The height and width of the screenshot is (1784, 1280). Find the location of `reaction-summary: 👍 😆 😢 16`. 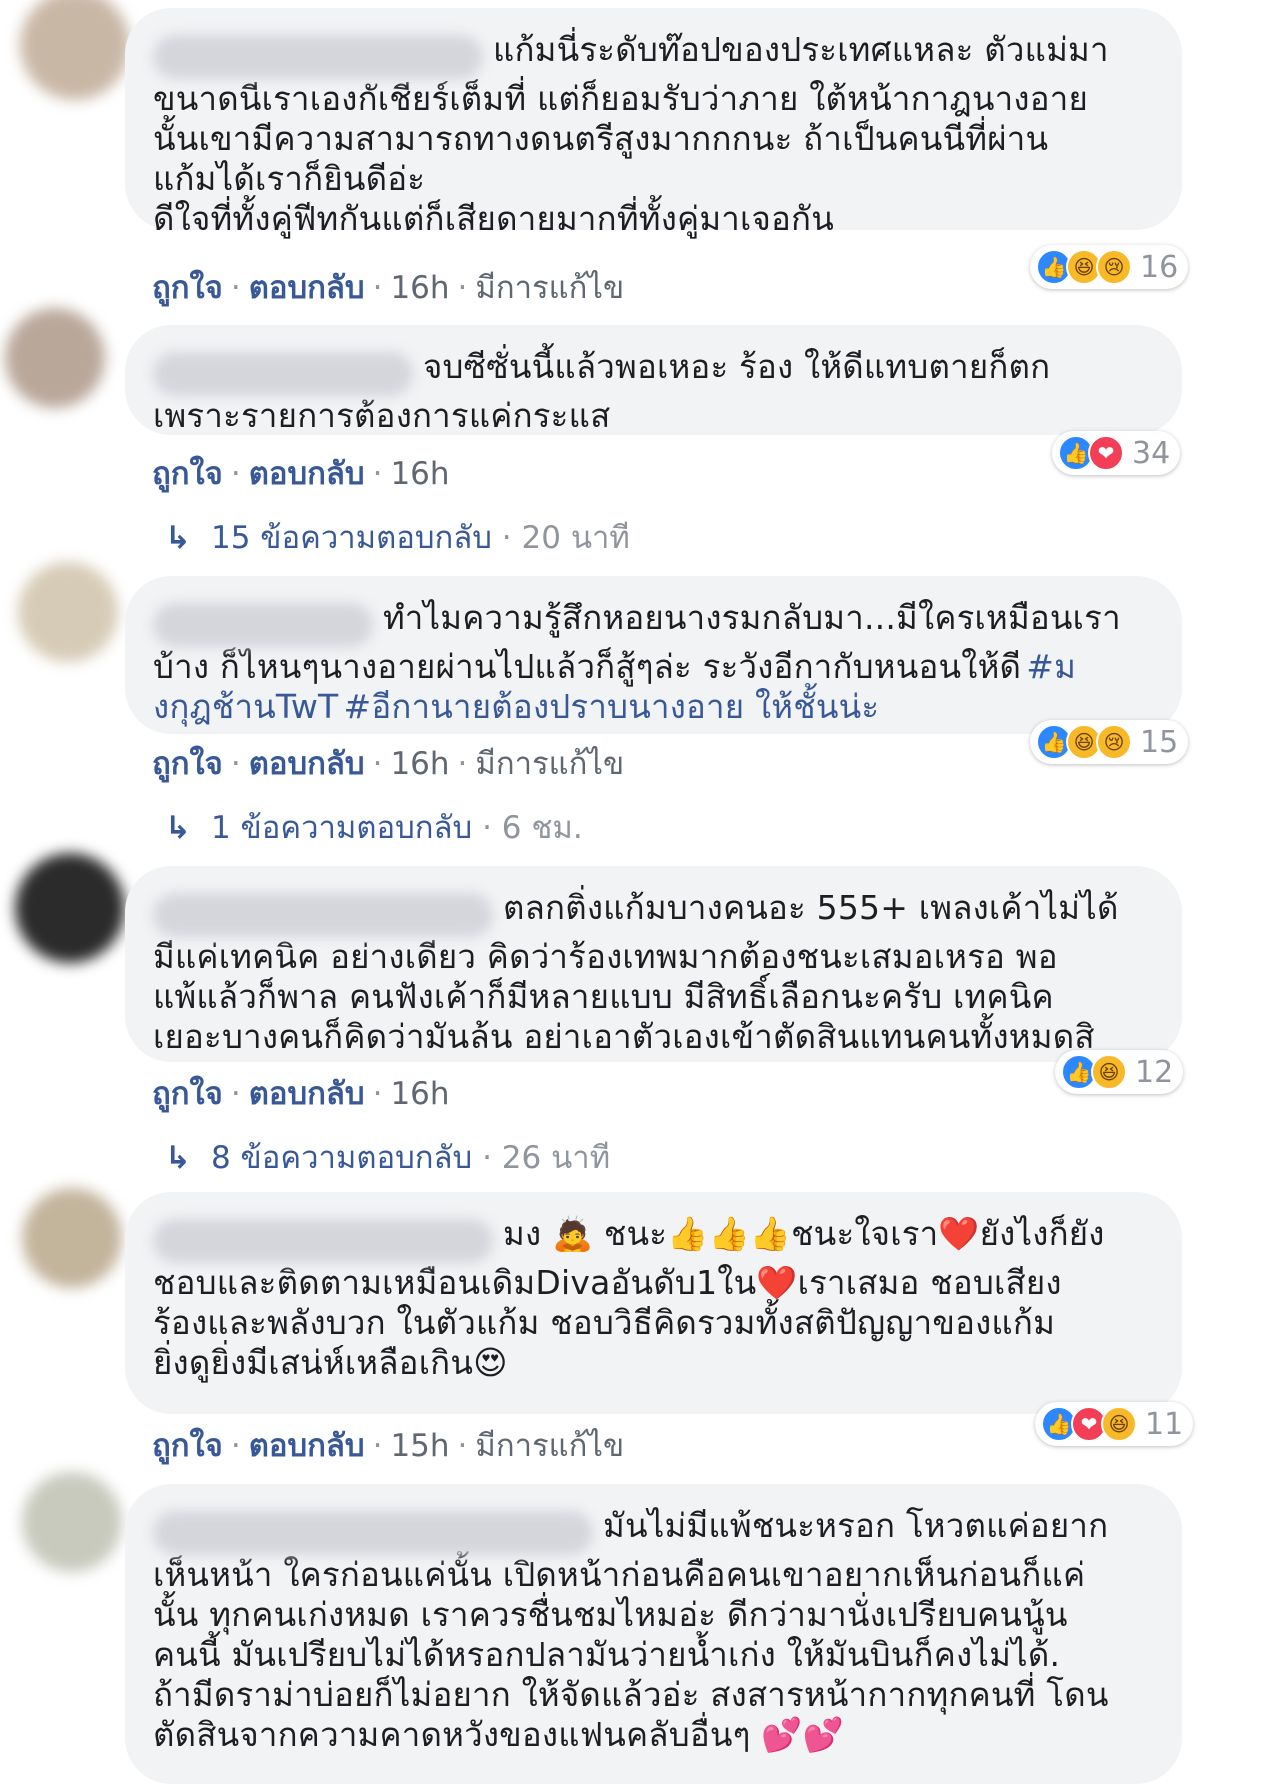

reaction-summary: 👍 😆 😢 16 is located at coordinates (1109, 267).